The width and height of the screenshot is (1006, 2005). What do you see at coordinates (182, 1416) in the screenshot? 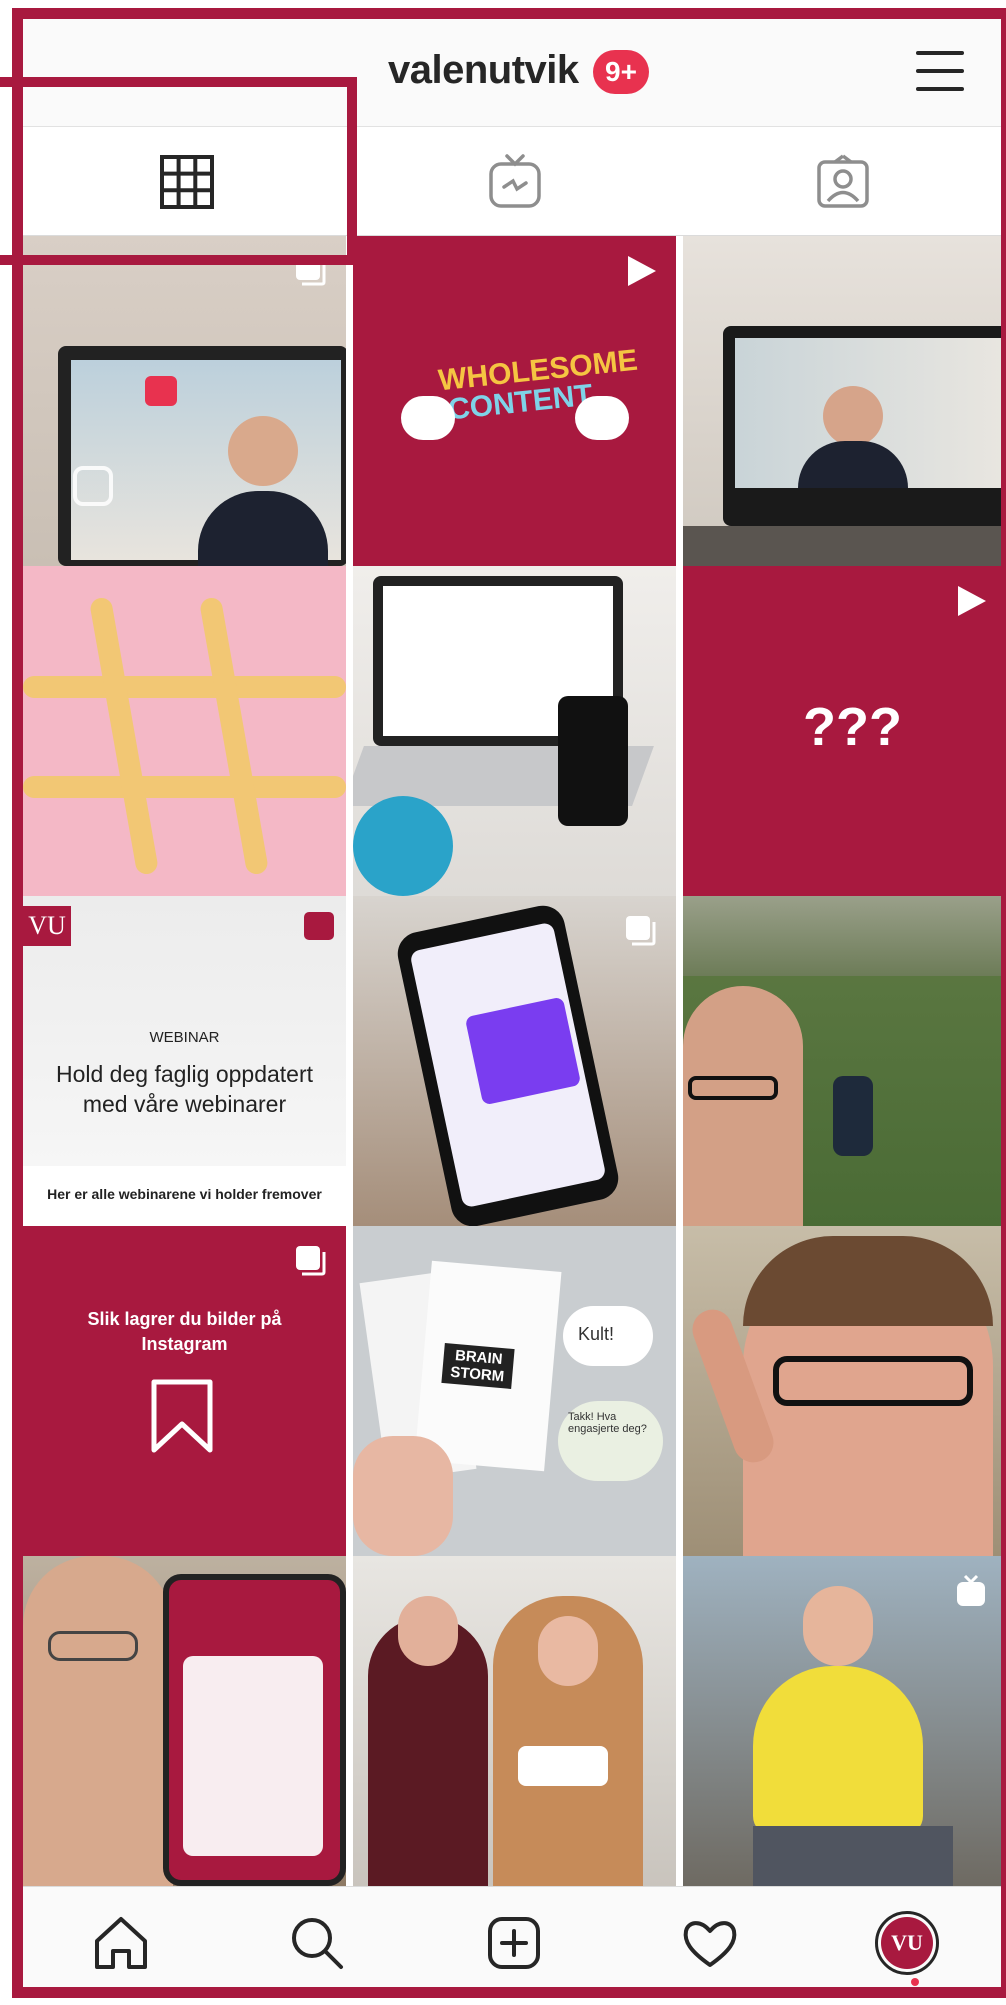
I see `bookmark-icon` at bounding box center [182, 1416].